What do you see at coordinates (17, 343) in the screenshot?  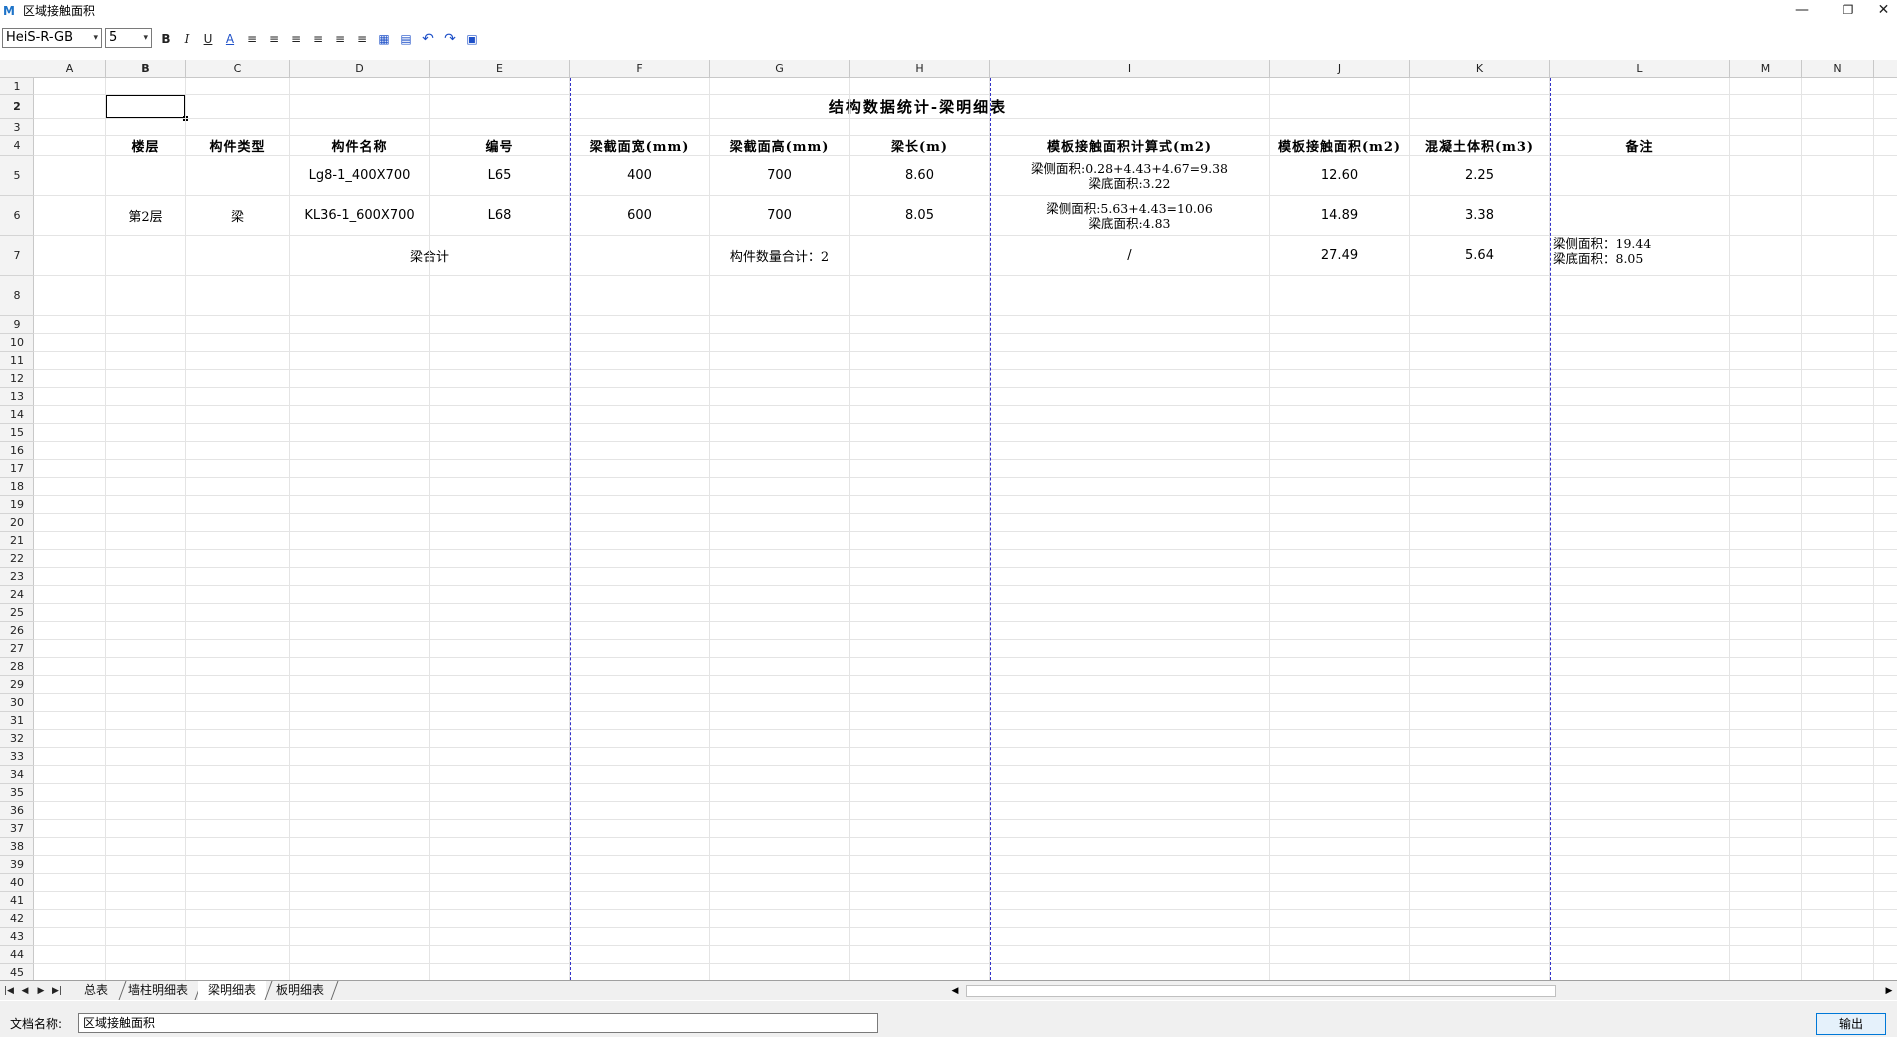 I see `row-header-10: 10` at bounding box center [17, 343].